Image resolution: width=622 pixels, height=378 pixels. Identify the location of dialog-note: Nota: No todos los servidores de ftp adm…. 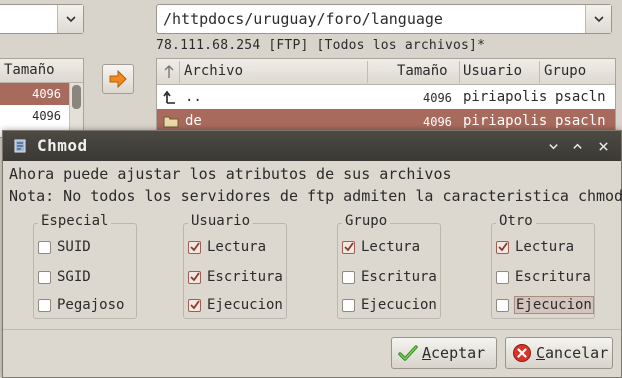
(315, 196).